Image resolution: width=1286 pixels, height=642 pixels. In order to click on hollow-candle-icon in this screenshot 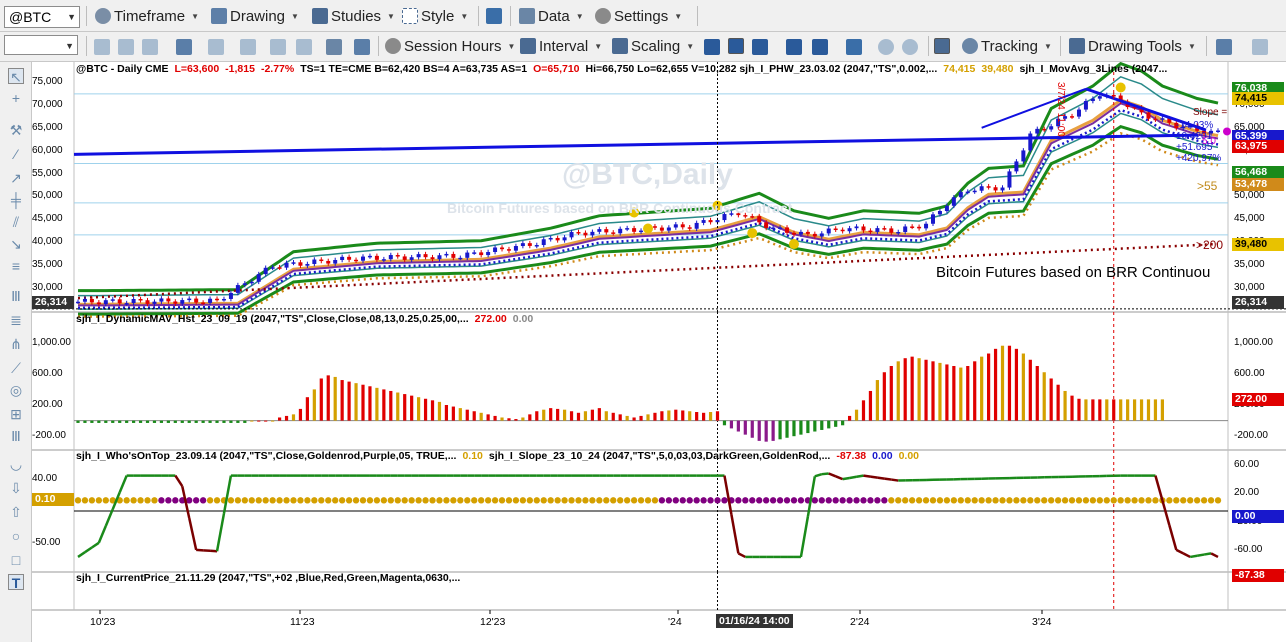, I will do `click(760, 47)`.